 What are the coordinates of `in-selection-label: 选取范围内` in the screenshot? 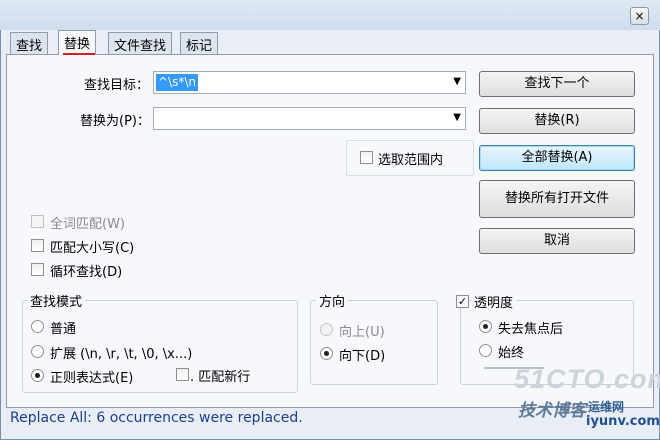 It's located at (411, 160).